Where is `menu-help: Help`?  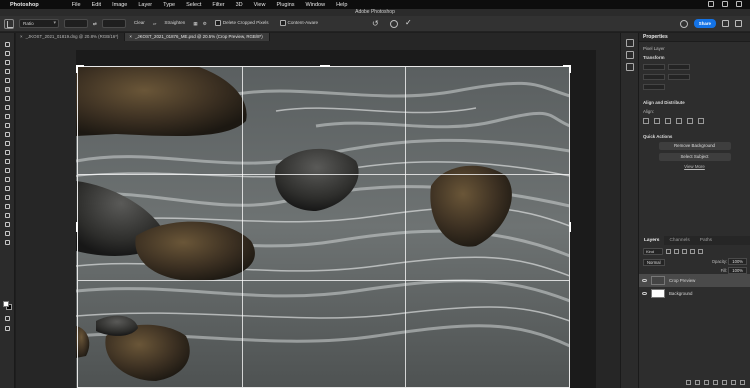
menu-help: Help is located at coordinates (341, 5).